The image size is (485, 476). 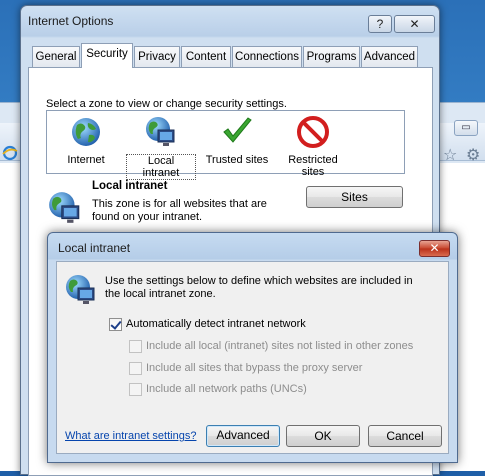 What do you see at coordinates (405, 436) in the screenshot?
I see `cancel-button: Cancel` at bounding box center [405, 436].